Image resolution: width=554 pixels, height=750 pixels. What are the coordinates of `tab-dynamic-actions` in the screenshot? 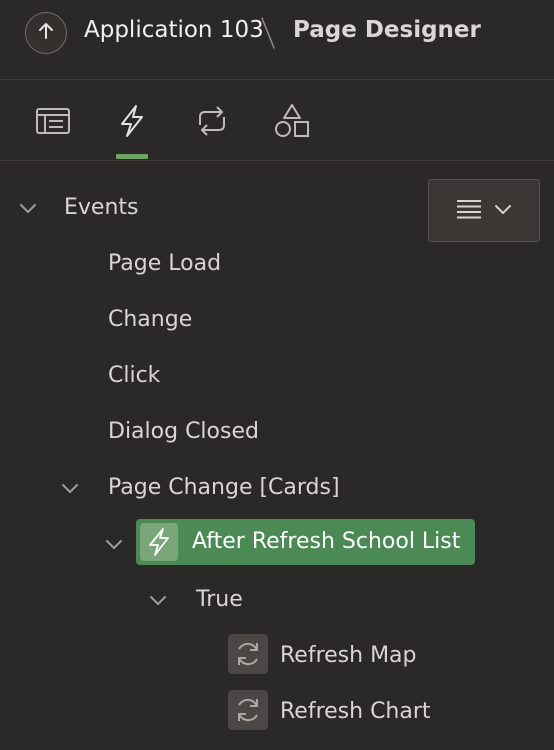 It's located at (132, 123).